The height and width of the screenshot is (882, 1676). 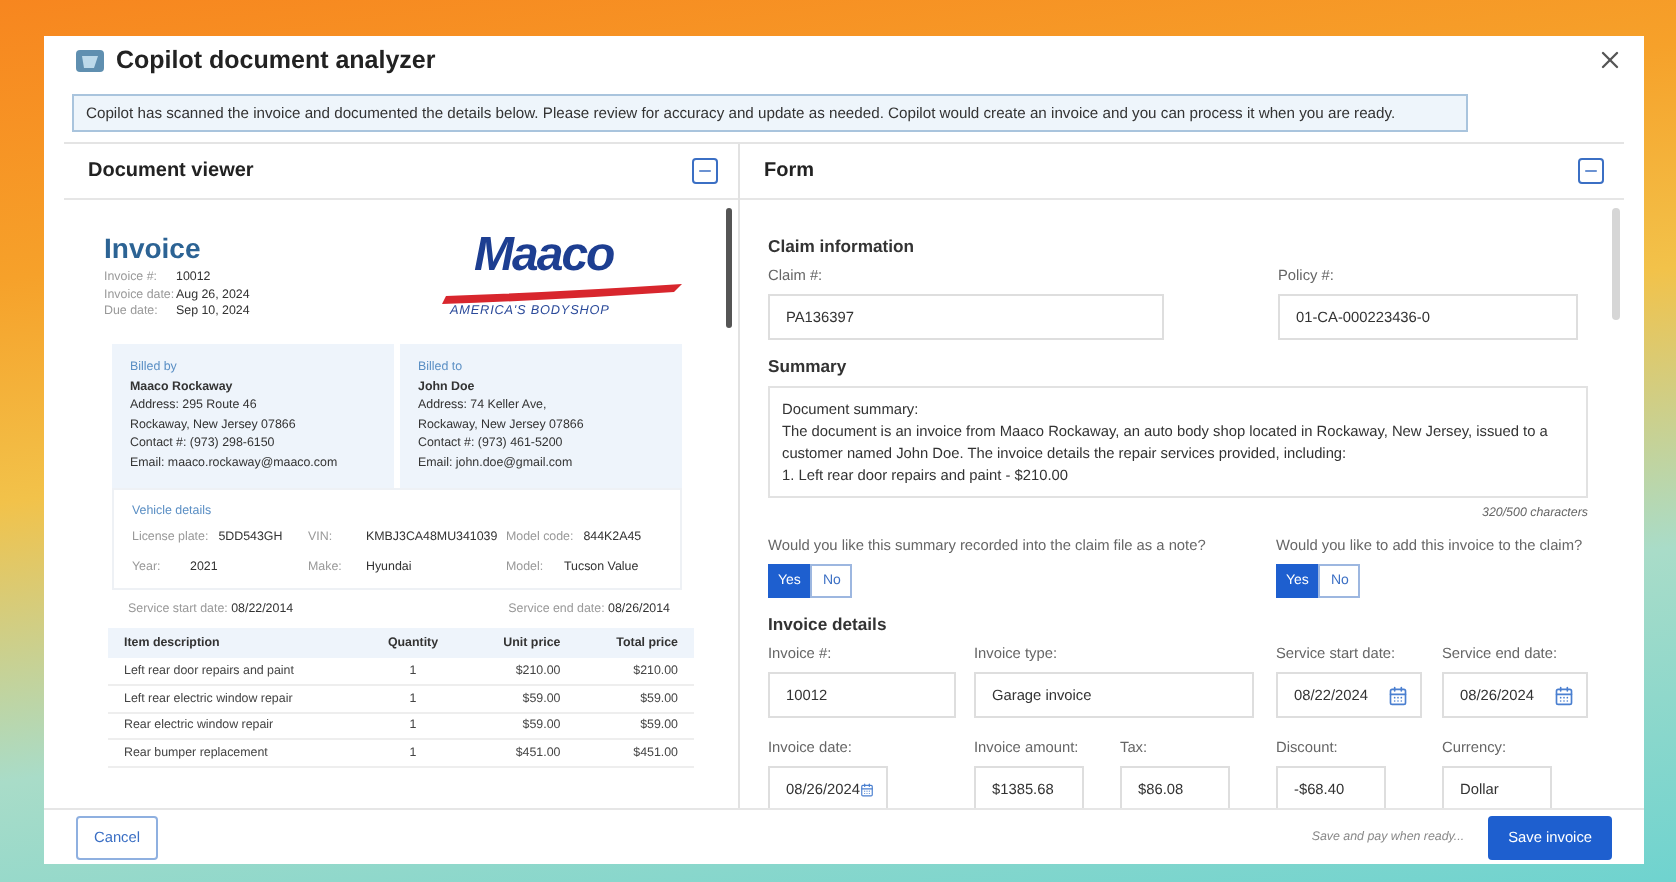 What do you see at coordinates (828, 624) in the screenshot?
I see `section-title: Invoice details` at bounding box center [828, 624].